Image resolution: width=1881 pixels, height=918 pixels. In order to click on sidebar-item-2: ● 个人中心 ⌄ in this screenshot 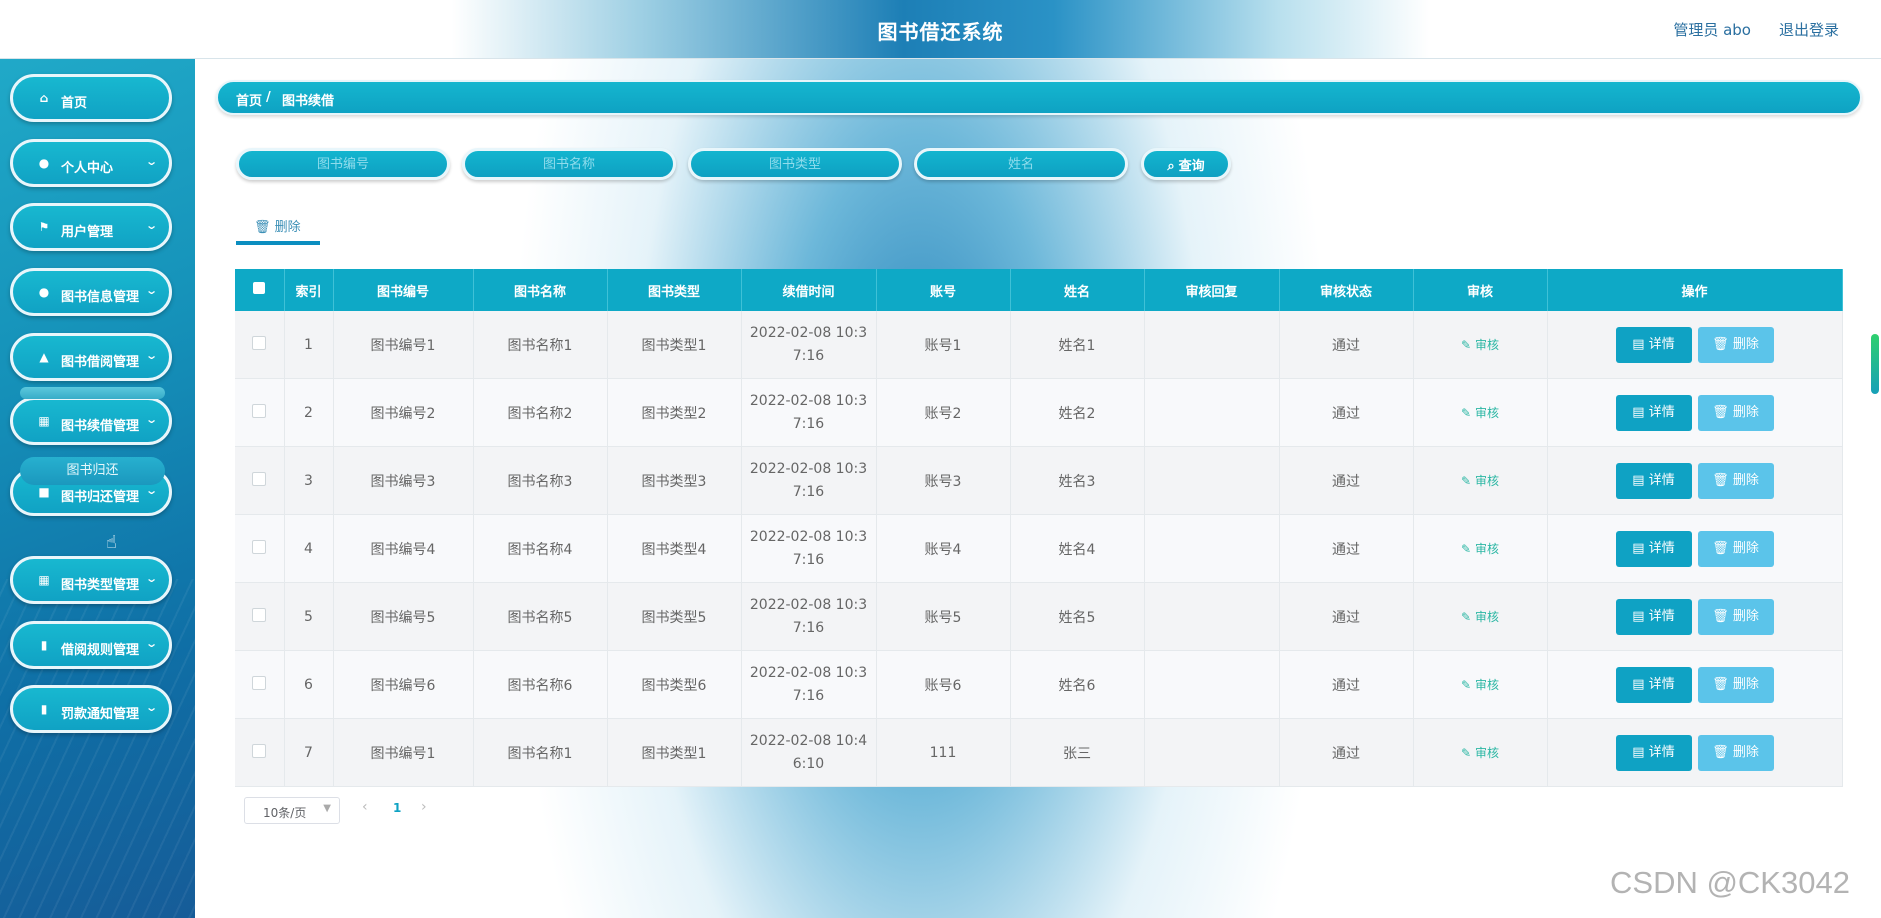, I will do `click(91, 163)`.